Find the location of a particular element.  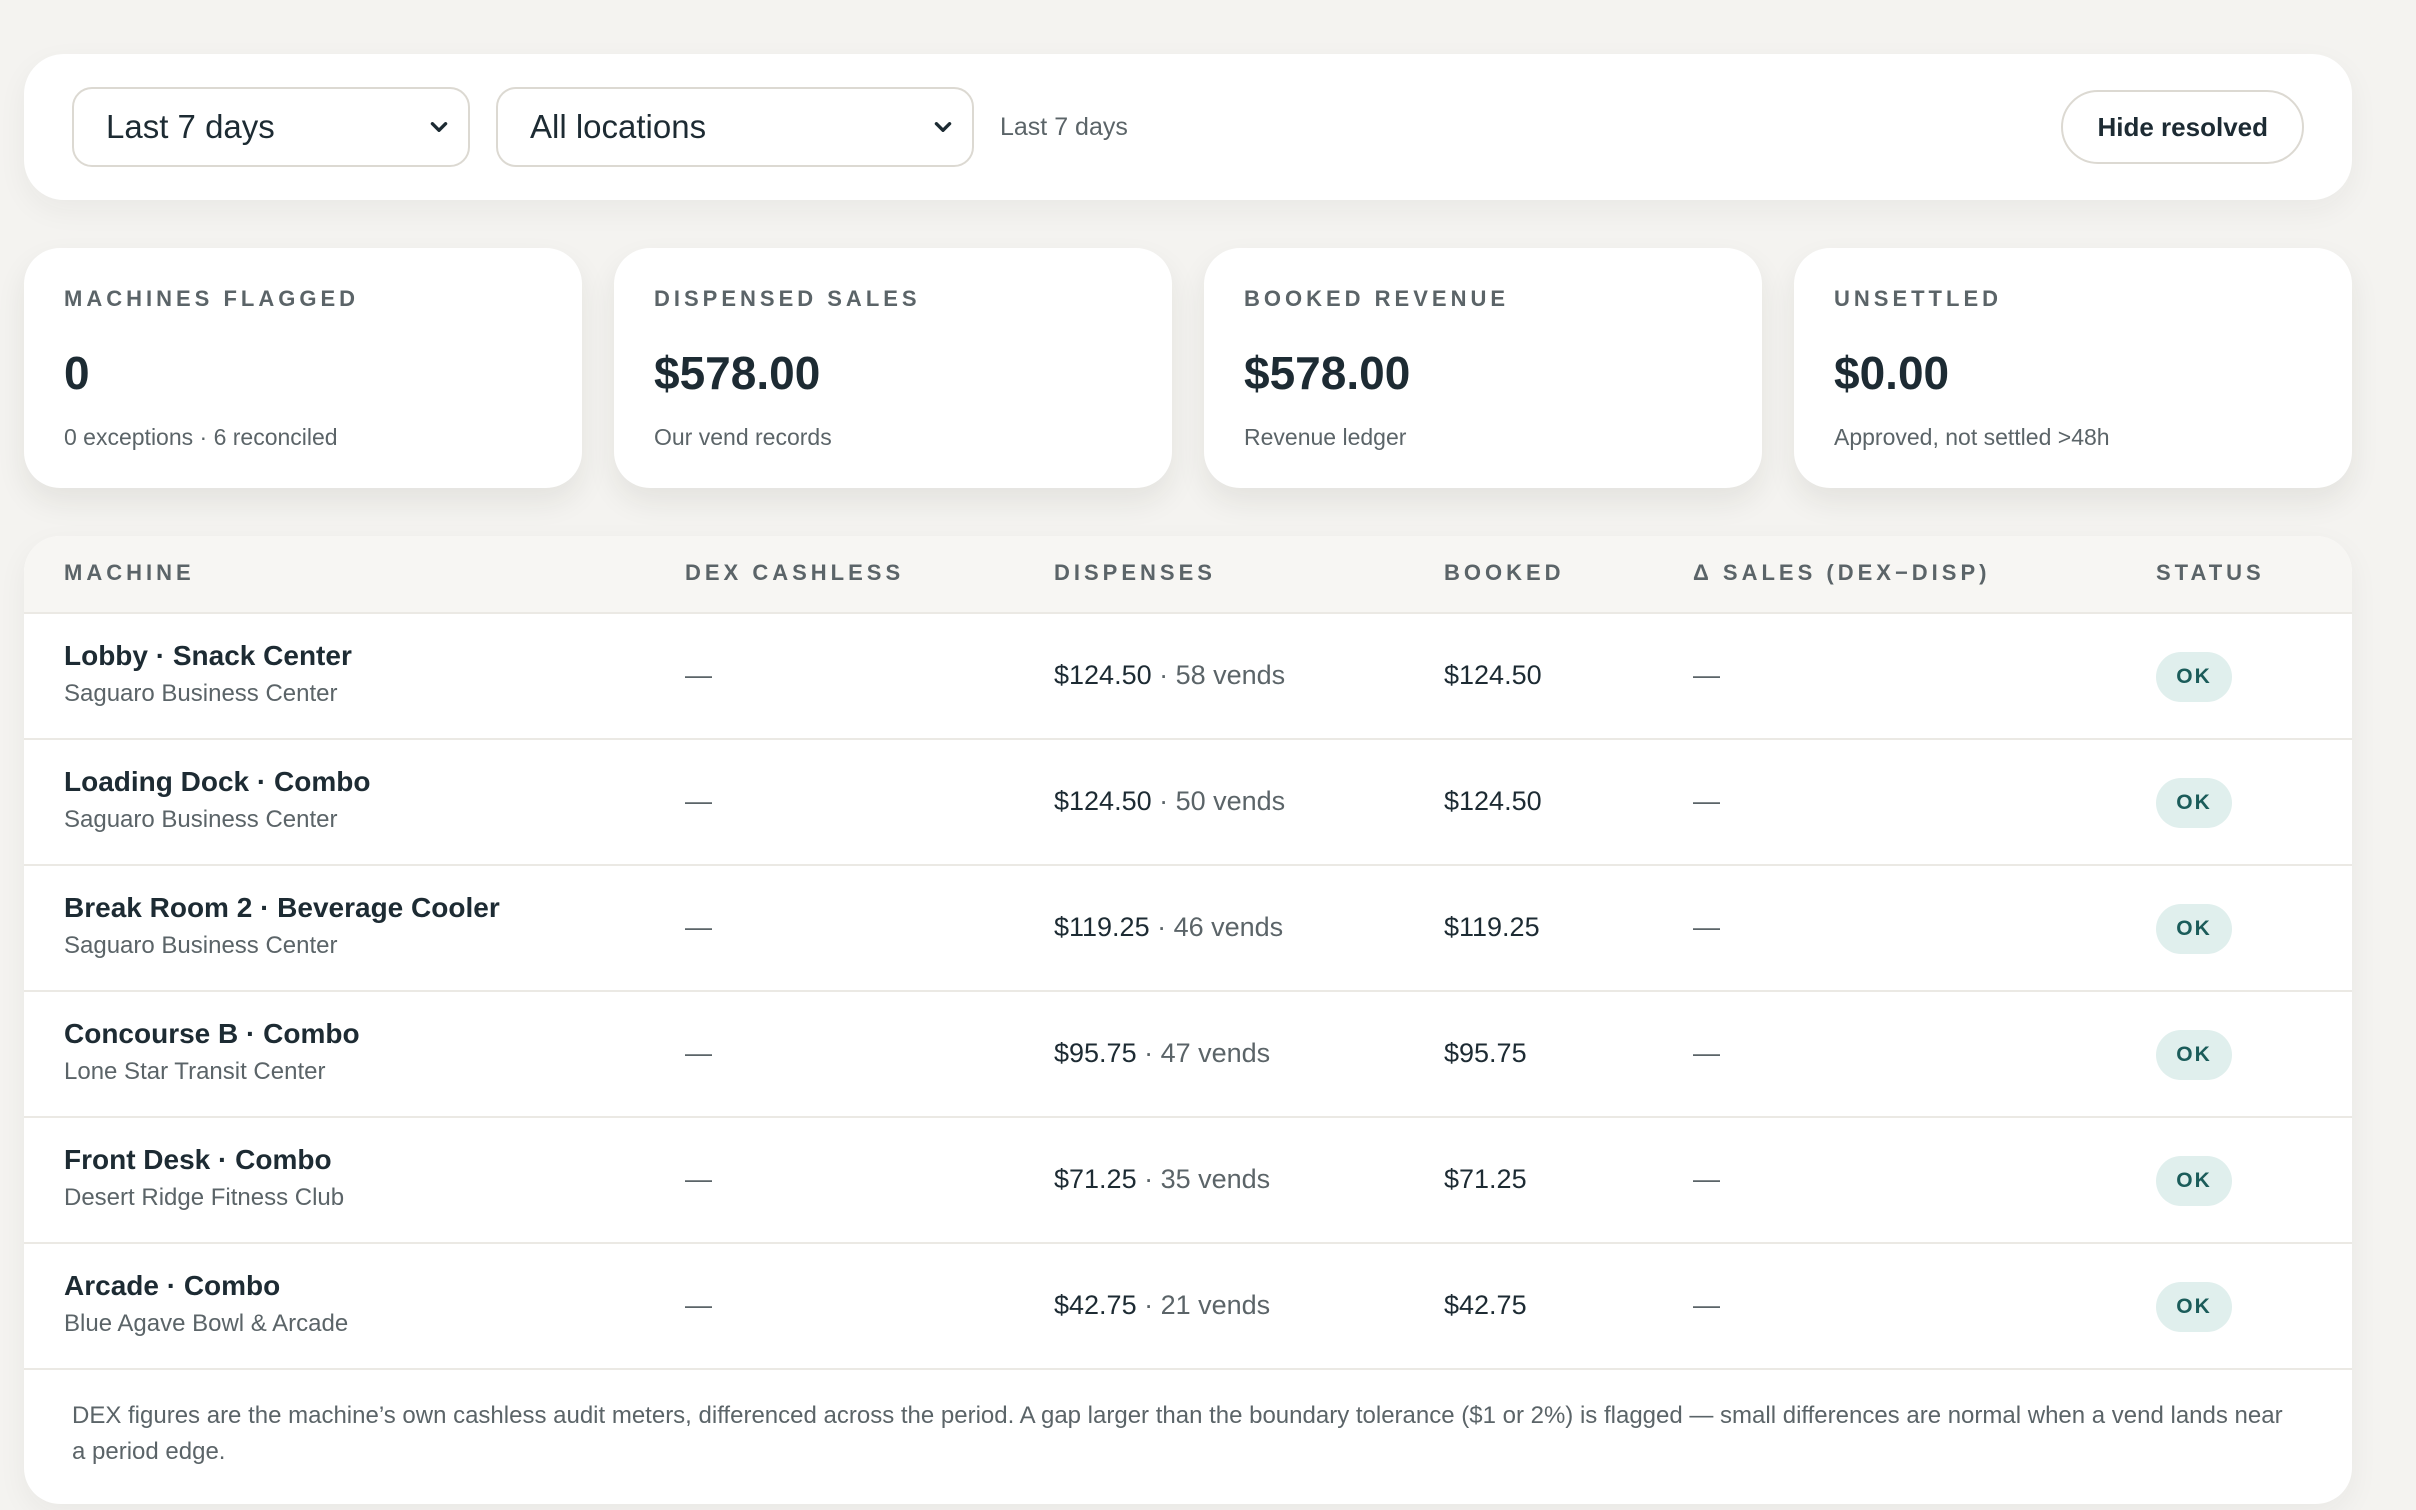

machine-name: Front Desk · Combo is located at coordinates (198, 1160).